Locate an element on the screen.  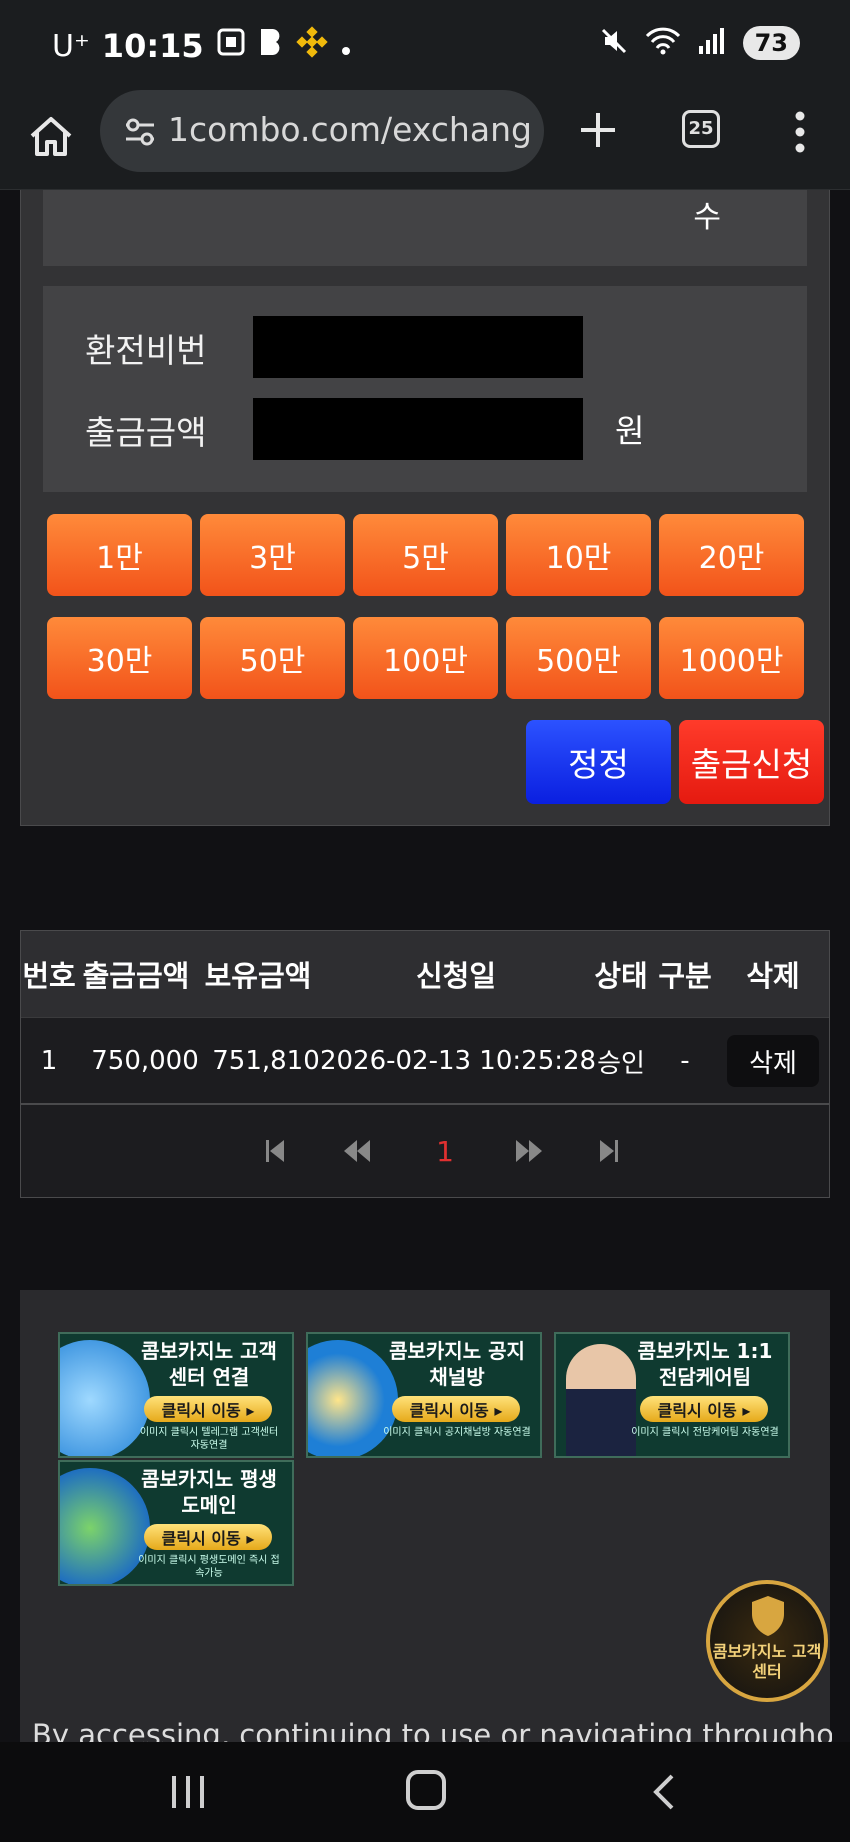
amount-button-1000man: 1000만 is located at coordinates (731, 658).